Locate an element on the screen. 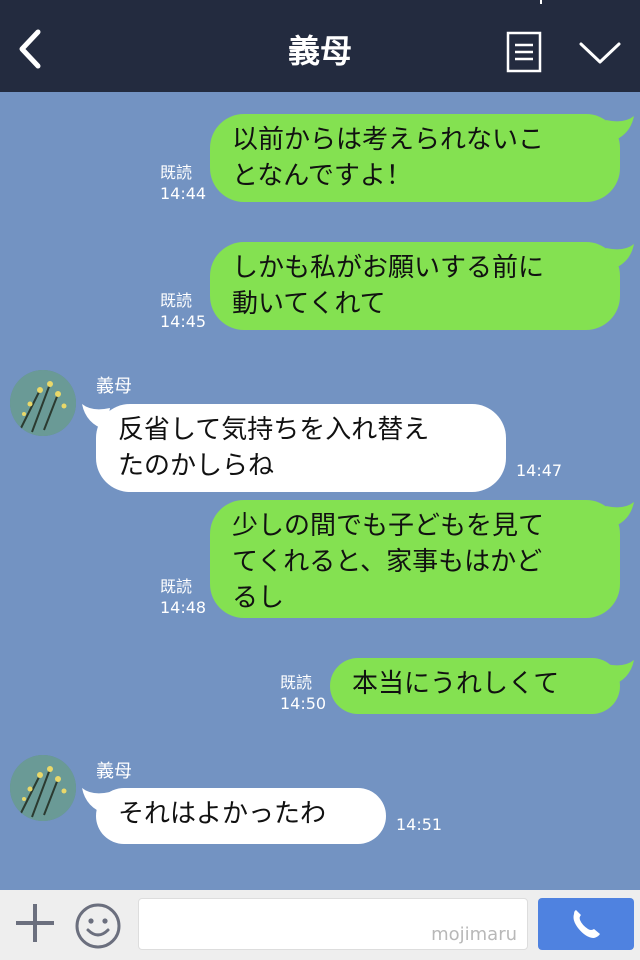  message-line: 動いてくれて is located at coordinates (309, 304).